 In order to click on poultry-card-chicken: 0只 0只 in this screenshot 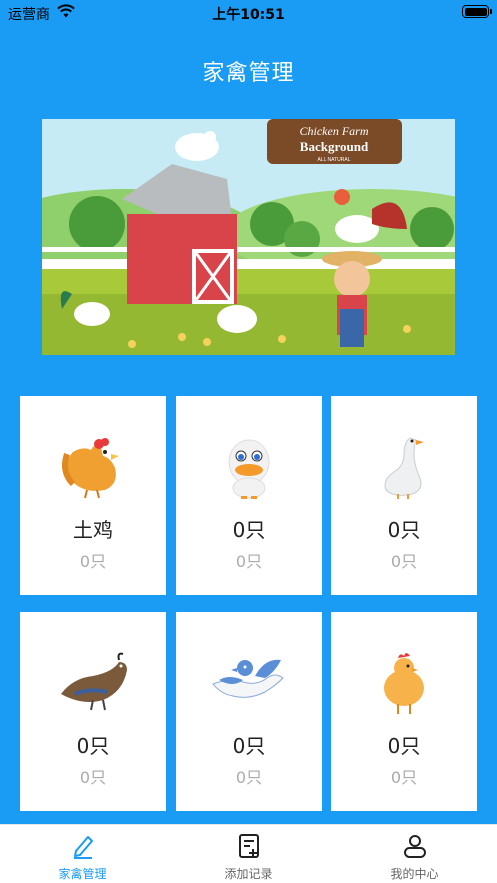, I will do `click(404, 711)`.